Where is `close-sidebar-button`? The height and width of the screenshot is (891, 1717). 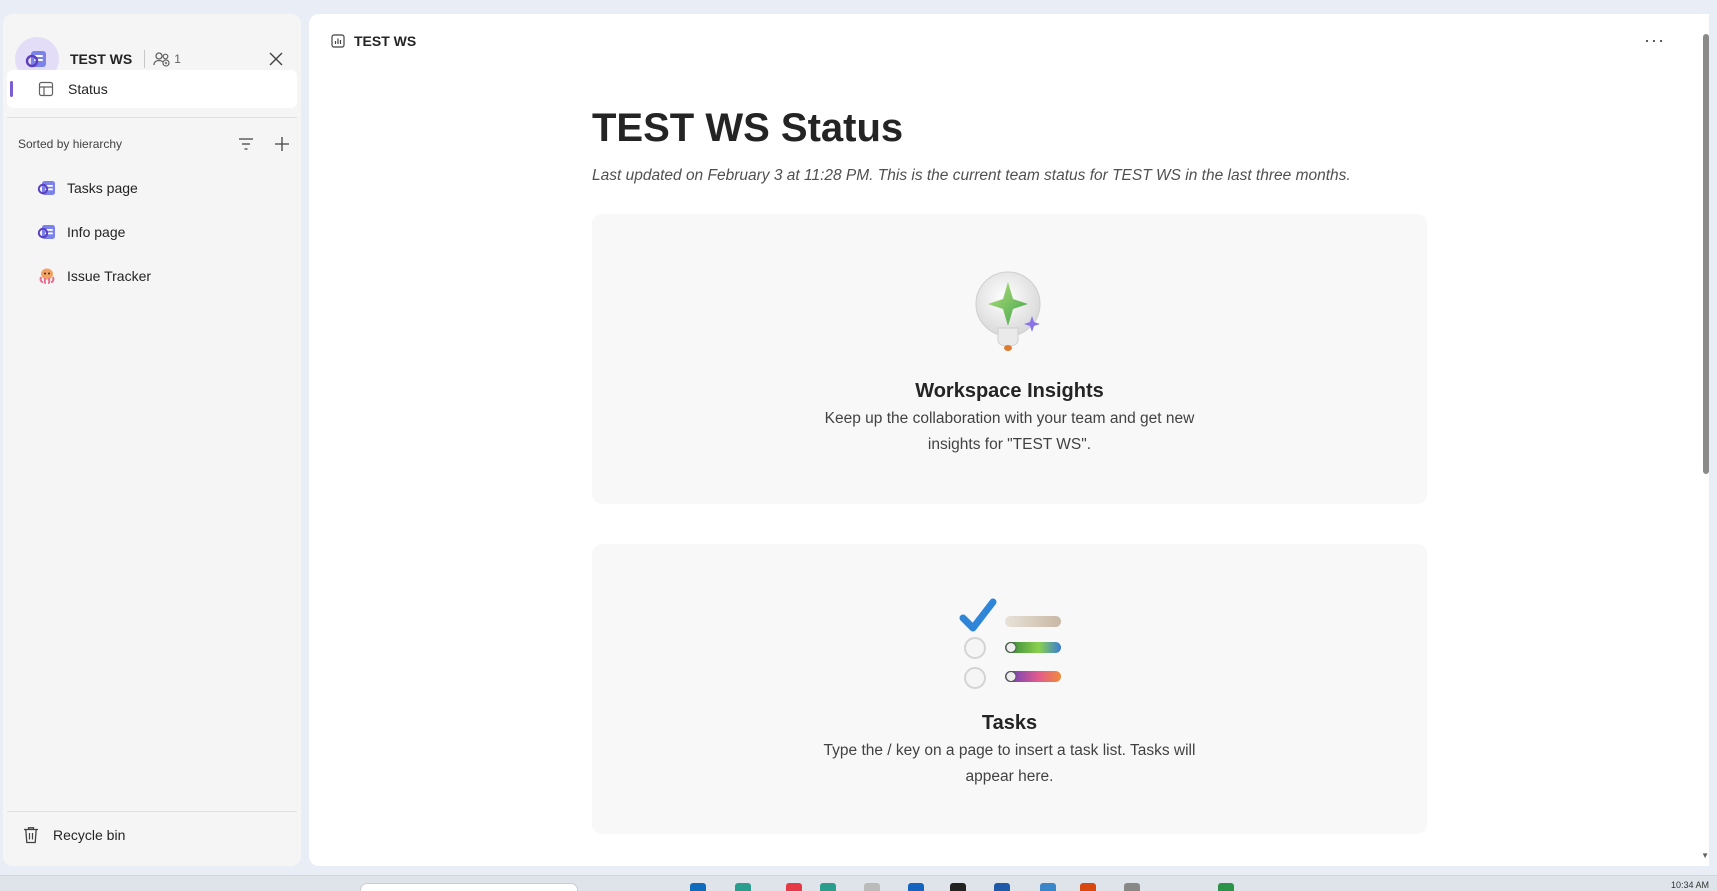 close-sidebar-button is located at coordinates (276, 59).